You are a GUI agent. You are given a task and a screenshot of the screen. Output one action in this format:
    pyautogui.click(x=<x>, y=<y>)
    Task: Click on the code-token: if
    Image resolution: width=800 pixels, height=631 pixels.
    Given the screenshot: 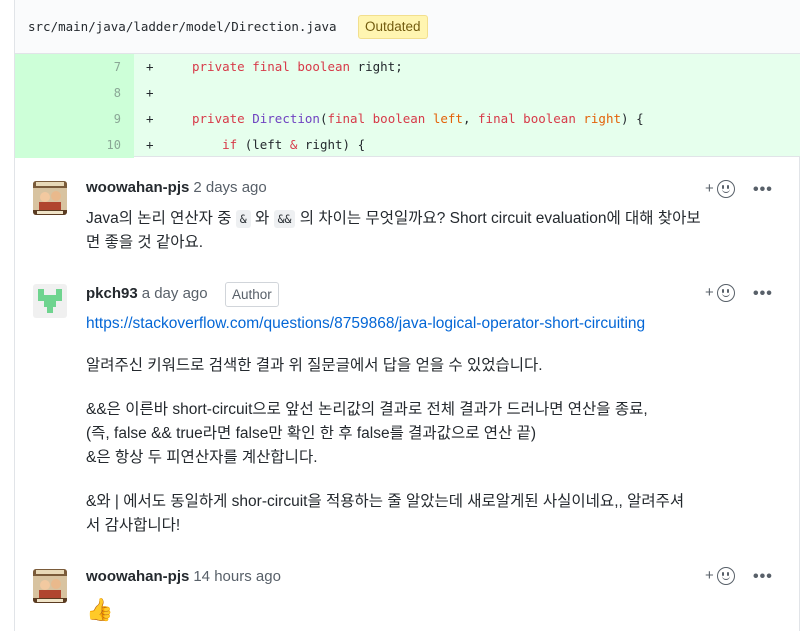 What is the action you would take?
    pyautogui.click(x=233, y=144)
    